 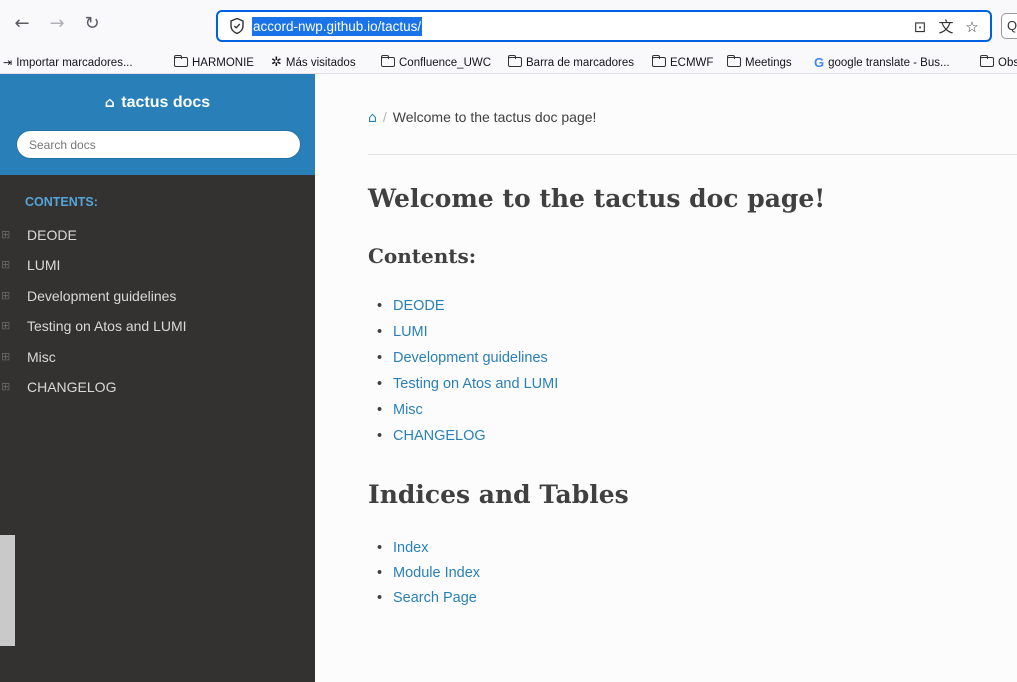 I want to click on contents-heading: Contents:, so click(x=422, y=256).